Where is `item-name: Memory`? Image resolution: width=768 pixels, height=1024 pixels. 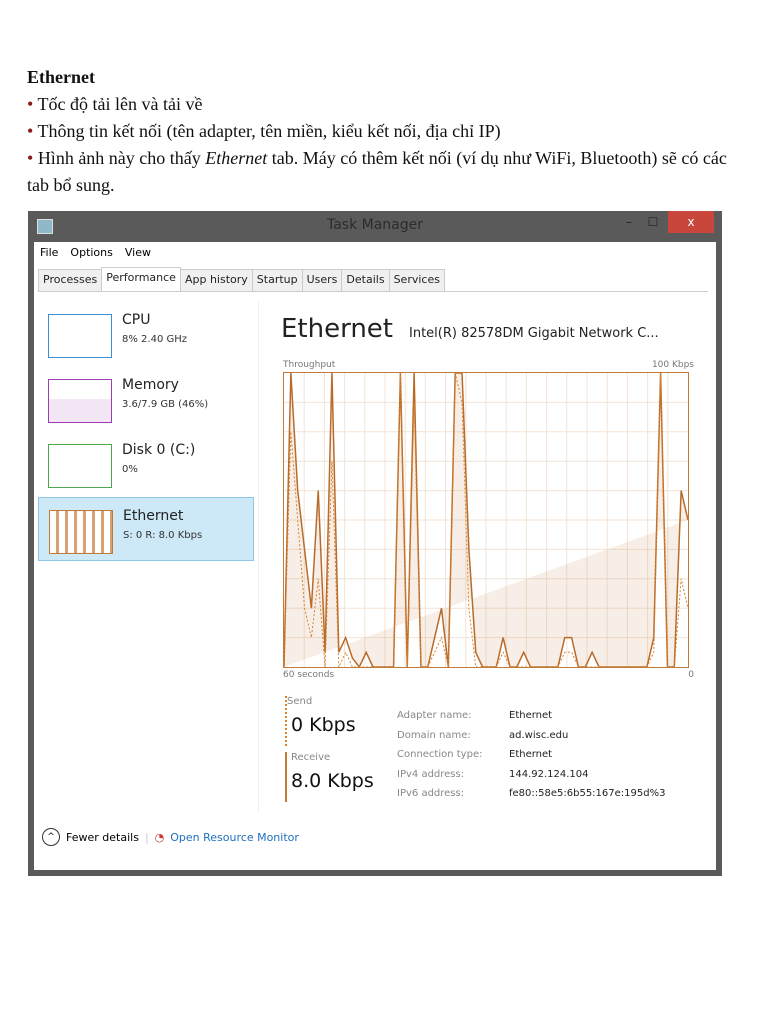 item-name: Memory is located at coordinates (150, 385).